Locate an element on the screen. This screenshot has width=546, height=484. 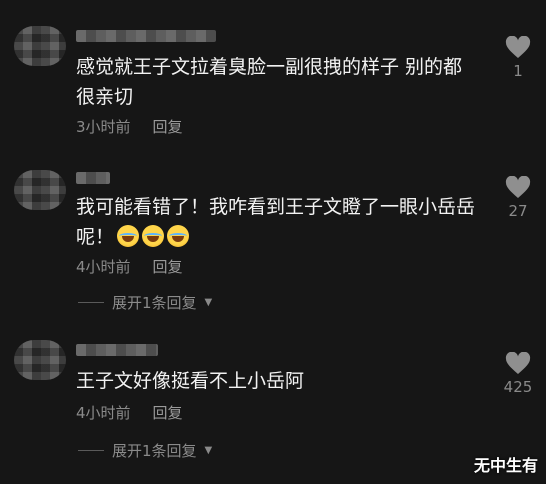
comment-time: 3小时前 is located at coordinates (103, 127).